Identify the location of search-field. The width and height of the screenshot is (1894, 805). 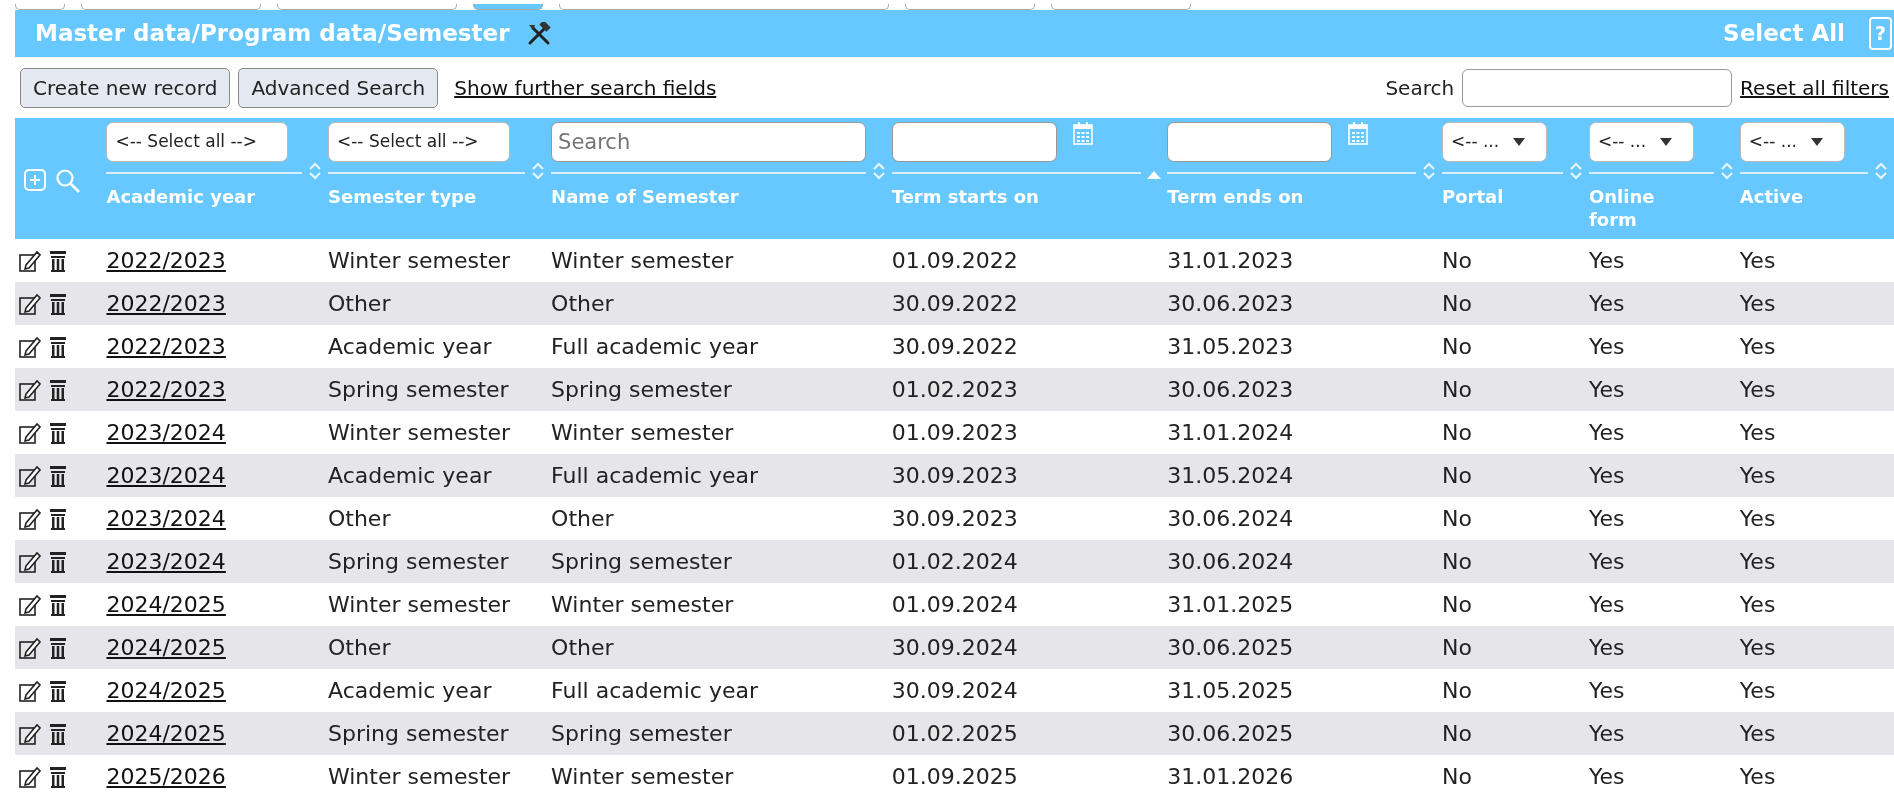
(1597, 87).